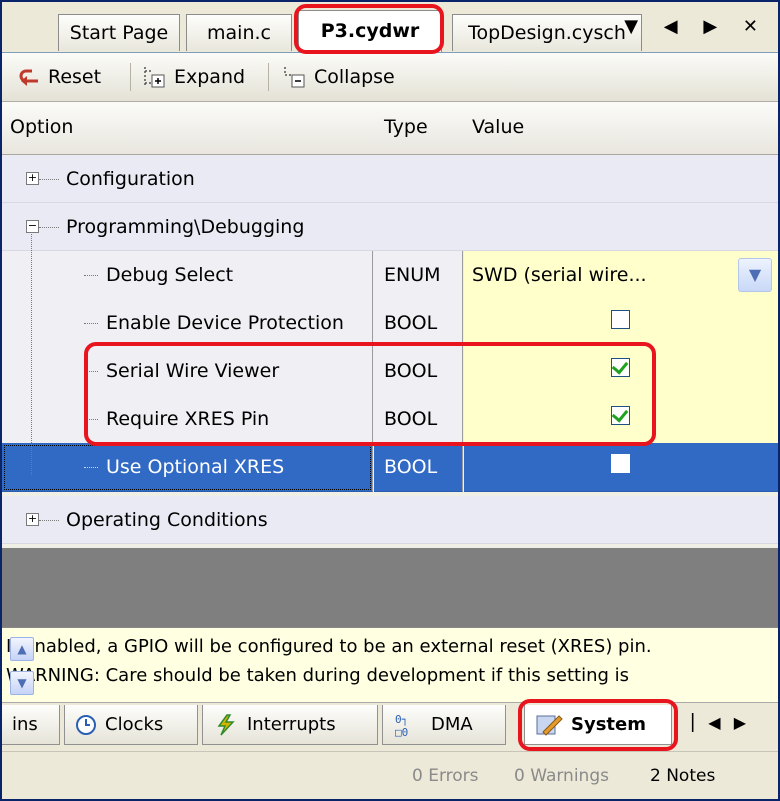 The height and width of the screenshot is (801, 780). I want to click on category-row-programming-debugging: − Programming\Debugging, so click(390, 227).